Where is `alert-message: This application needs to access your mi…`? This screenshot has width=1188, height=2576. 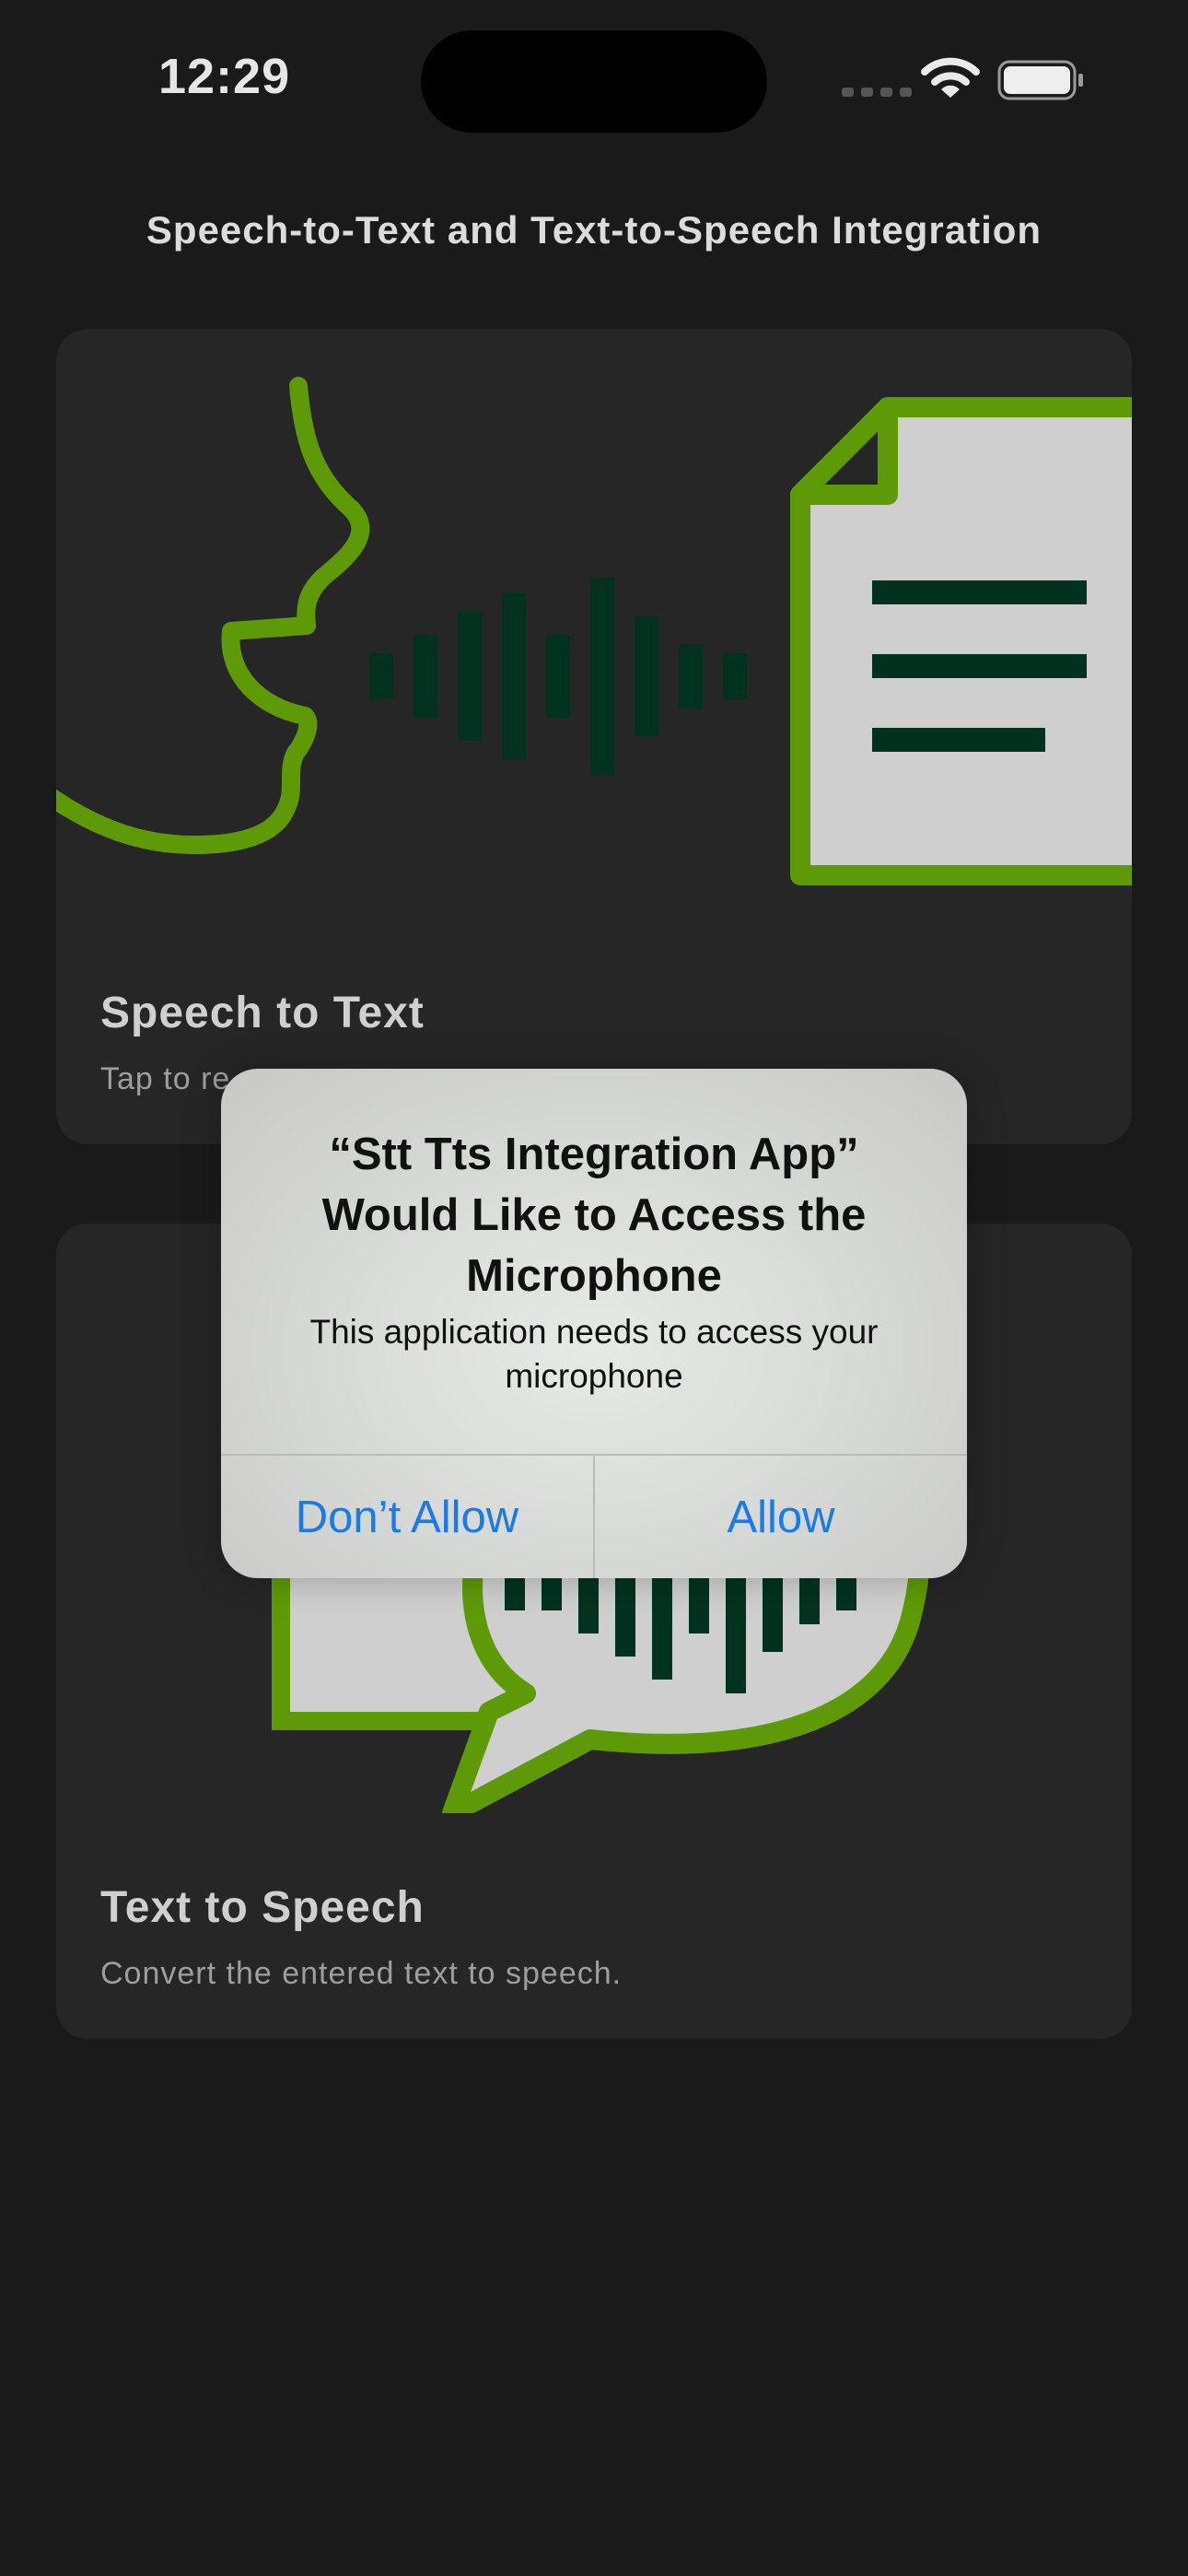
alert-message: This application needs to access your mi… is located at coordinates (594, 1354).